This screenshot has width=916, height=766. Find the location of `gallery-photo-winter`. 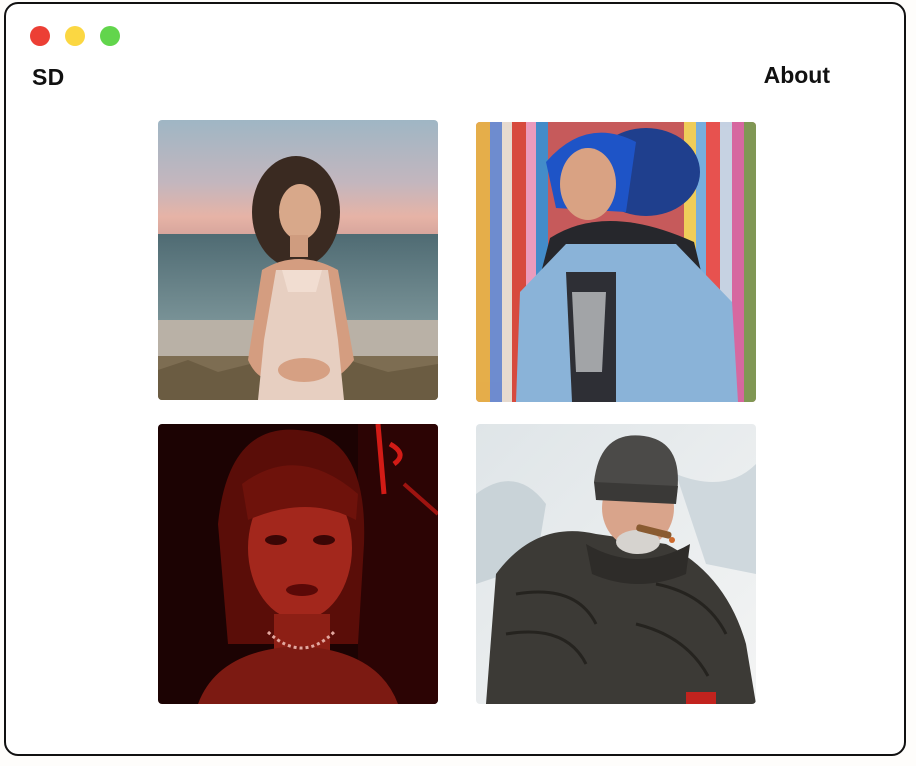

gallery-photo-winter is located at coordinates (616, 564).